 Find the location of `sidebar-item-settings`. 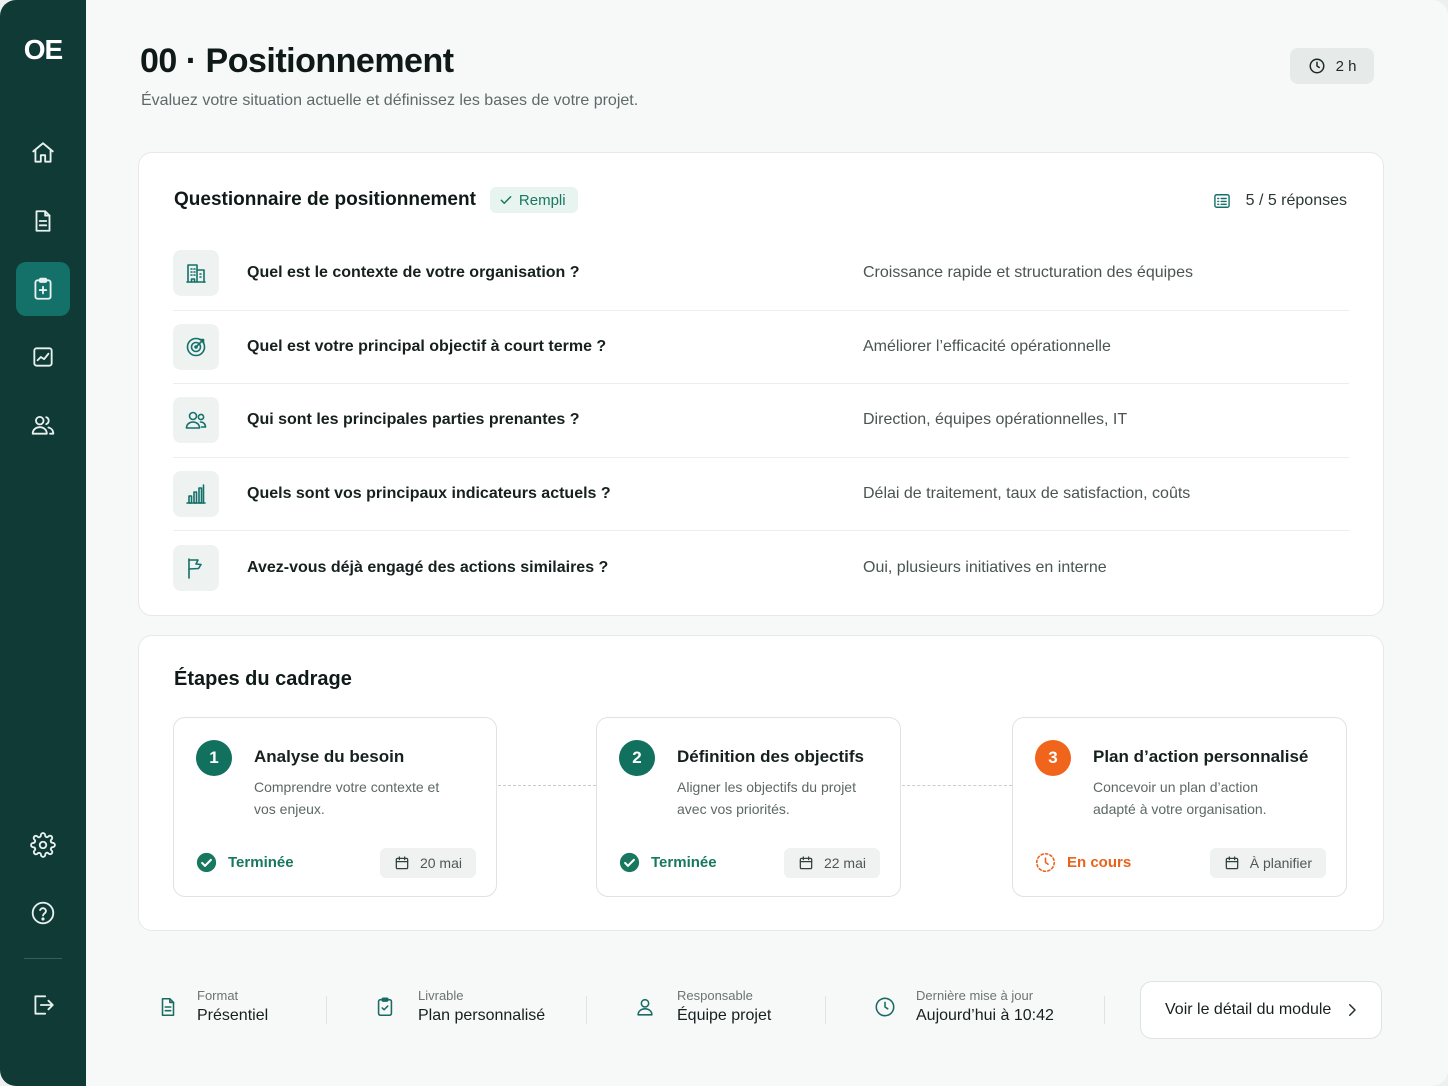

sidebar-item-settings is located at coordinates (43, 845).